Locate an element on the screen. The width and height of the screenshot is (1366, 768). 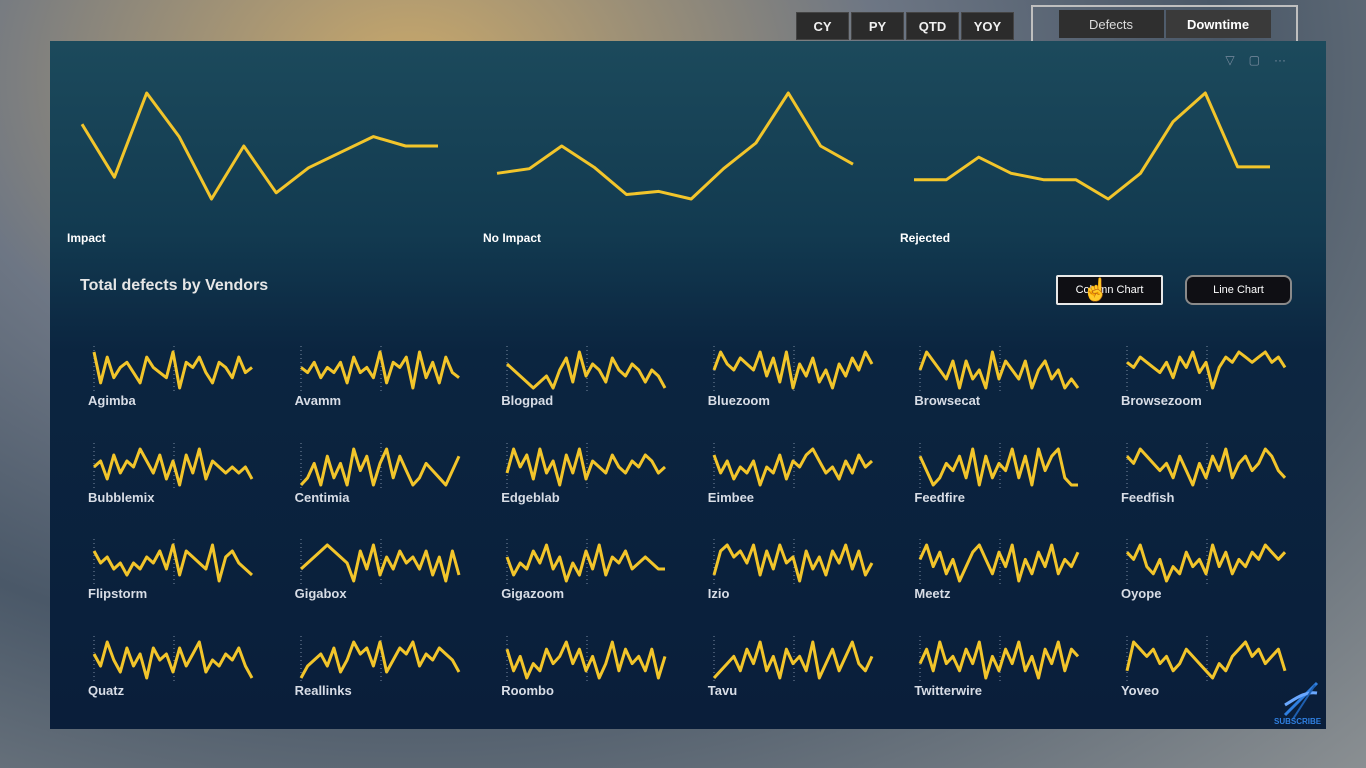
vendor-name: Edgeblab is located at coordinates (530, 497).